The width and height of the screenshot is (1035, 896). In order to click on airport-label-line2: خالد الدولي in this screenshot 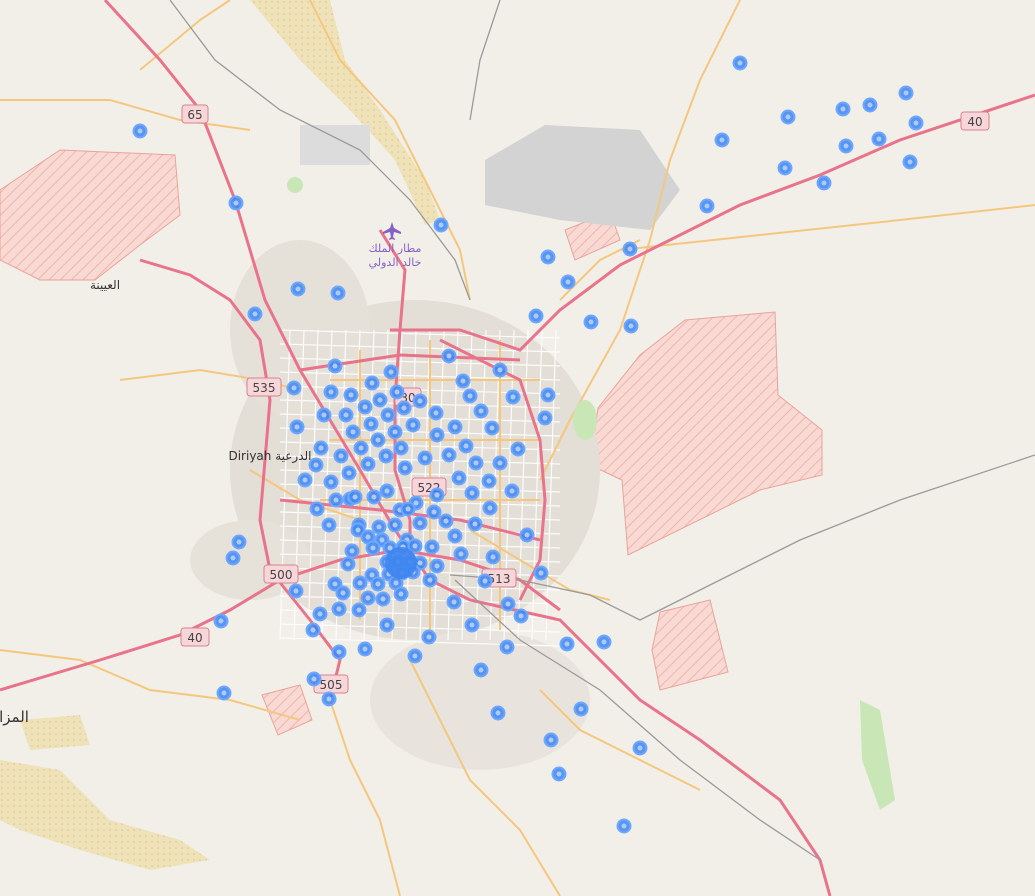, I will do `click(395, 262)`.